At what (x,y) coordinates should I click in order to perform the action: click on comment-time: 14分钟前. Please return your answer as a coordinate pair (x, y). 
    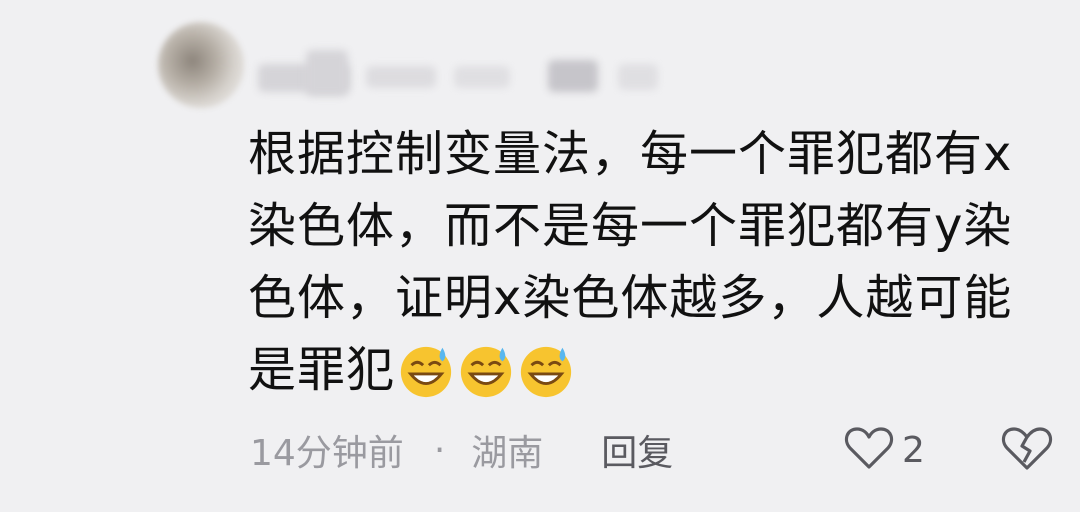
    Looking at the image, I should click on (327, 453).